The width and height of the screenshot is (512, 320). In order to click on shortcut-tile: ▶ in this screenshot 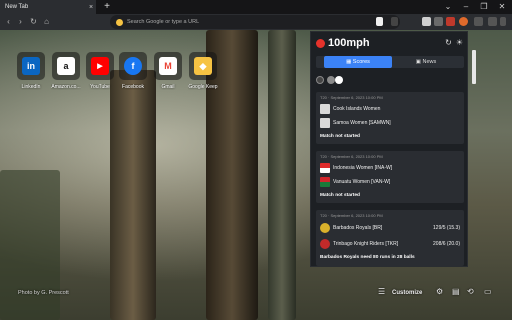, I will do `click(100, 66)`.